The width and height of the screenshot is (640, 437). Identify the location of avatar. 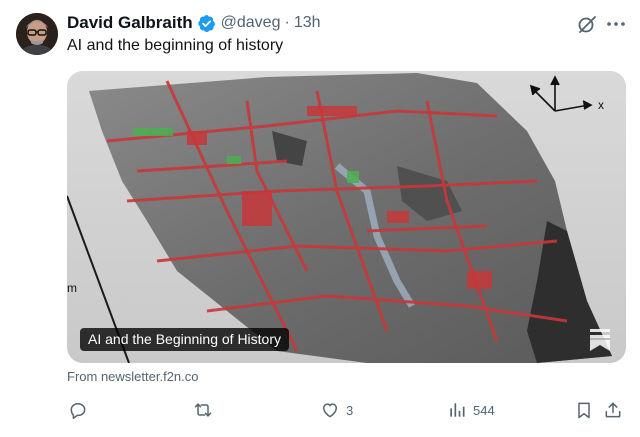
(37, 34).